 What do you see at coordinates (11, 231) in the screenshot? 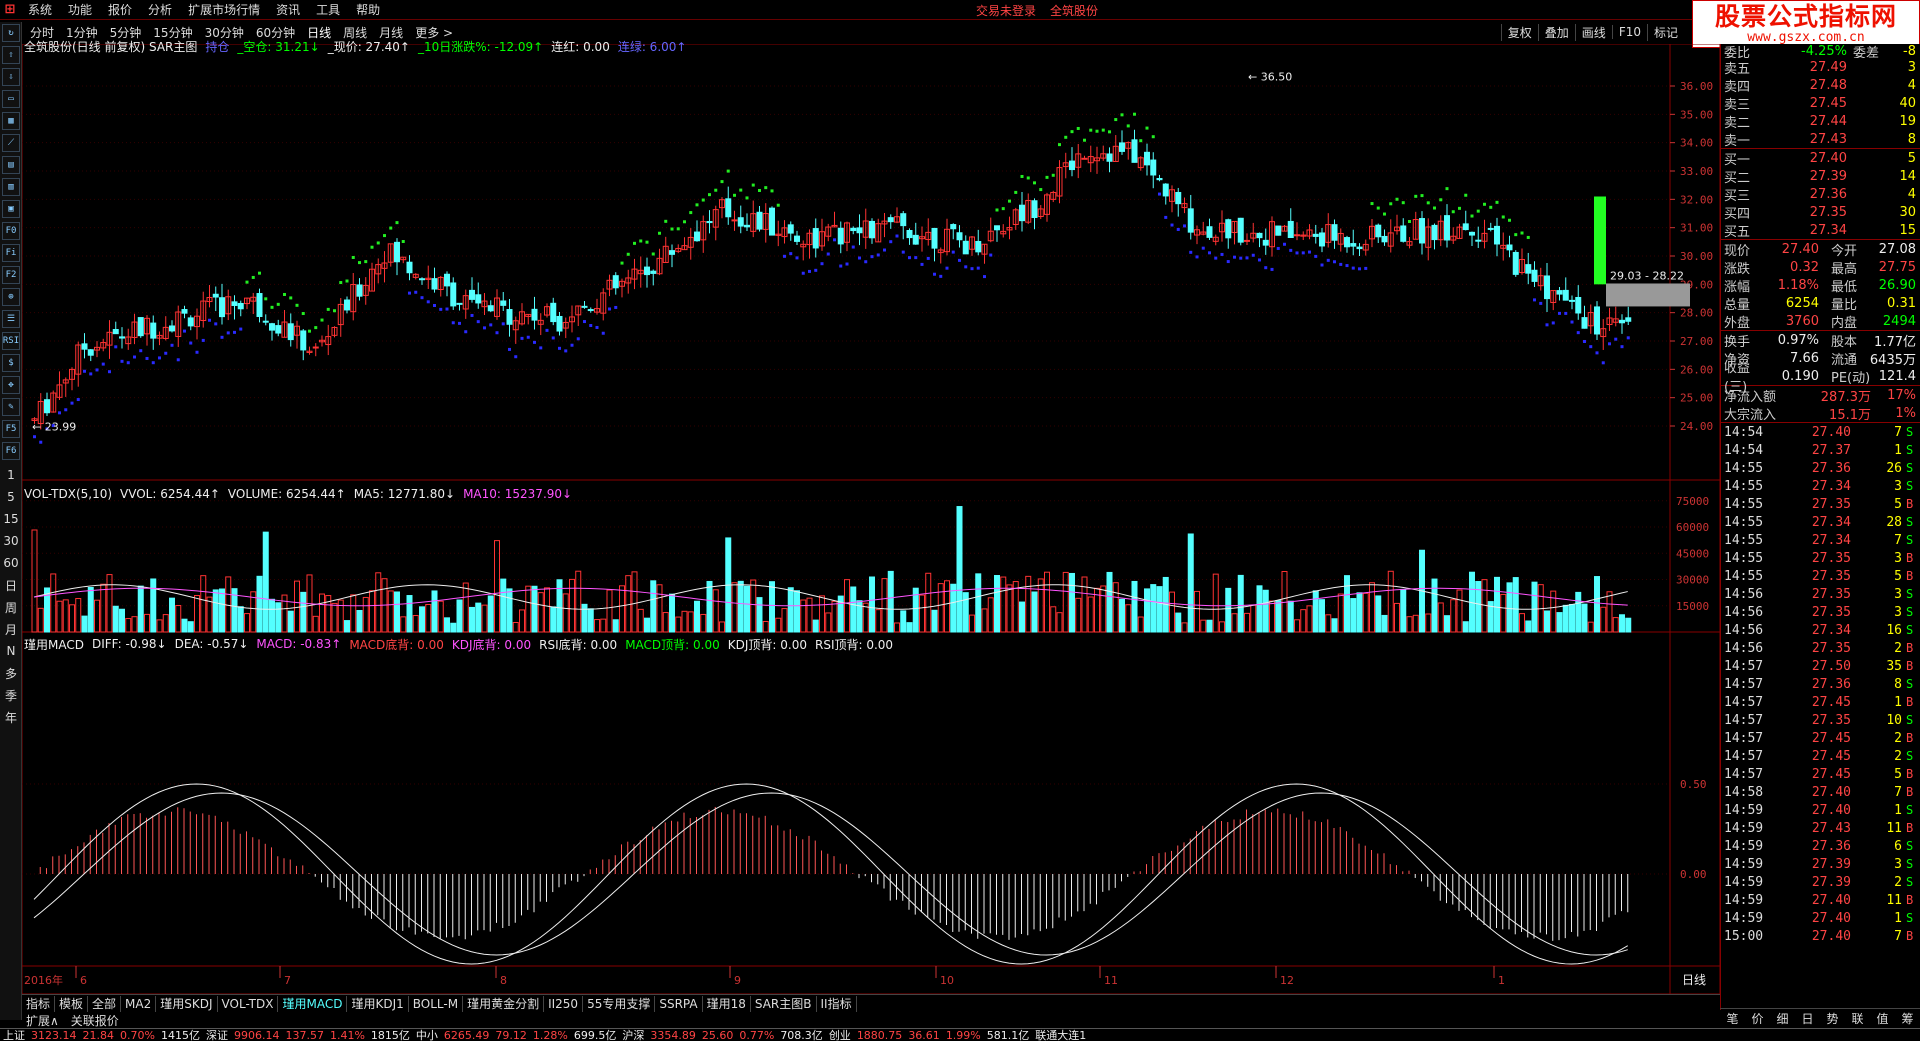
I see `left-tool-icon-9: F0` at bounding box center [11, 231].